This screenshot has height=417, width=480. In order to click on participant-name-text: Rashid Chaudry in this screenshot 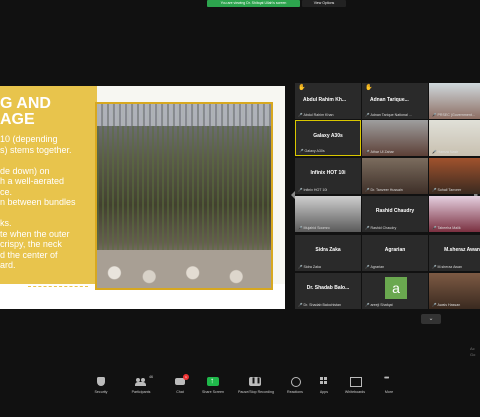, I will do `click(383, 228)`.